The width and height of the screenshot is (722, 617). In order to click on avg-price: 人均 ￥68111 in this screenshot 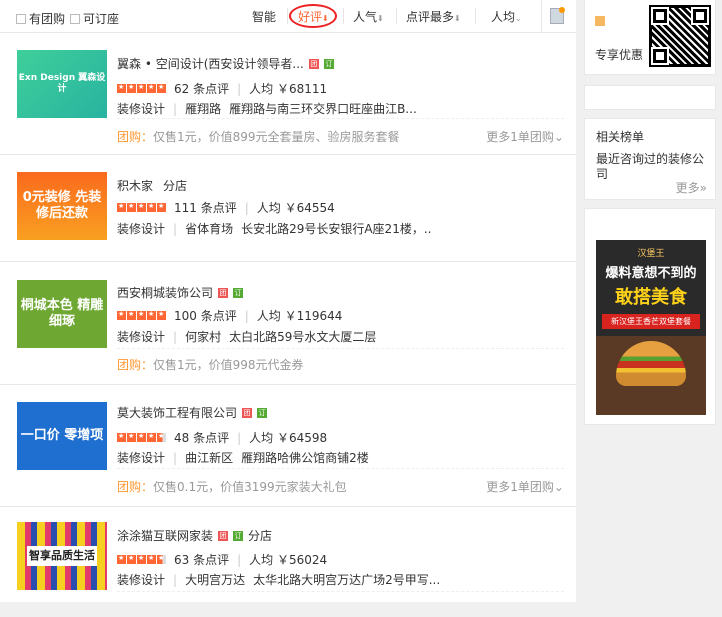, I will do `click(288, 89)`.